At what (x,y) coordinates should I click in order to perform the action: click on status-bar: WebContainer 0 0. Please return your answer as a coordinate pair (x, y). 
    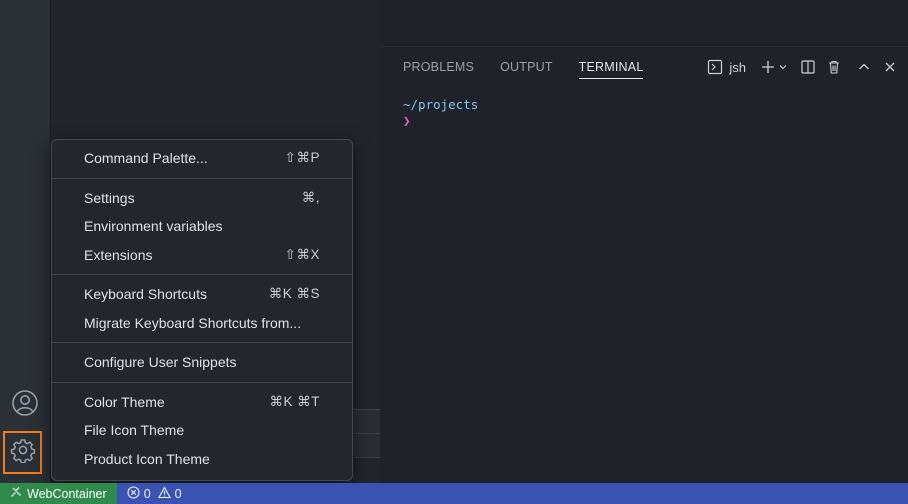
    Looking at the image, I should click on (454, 493).